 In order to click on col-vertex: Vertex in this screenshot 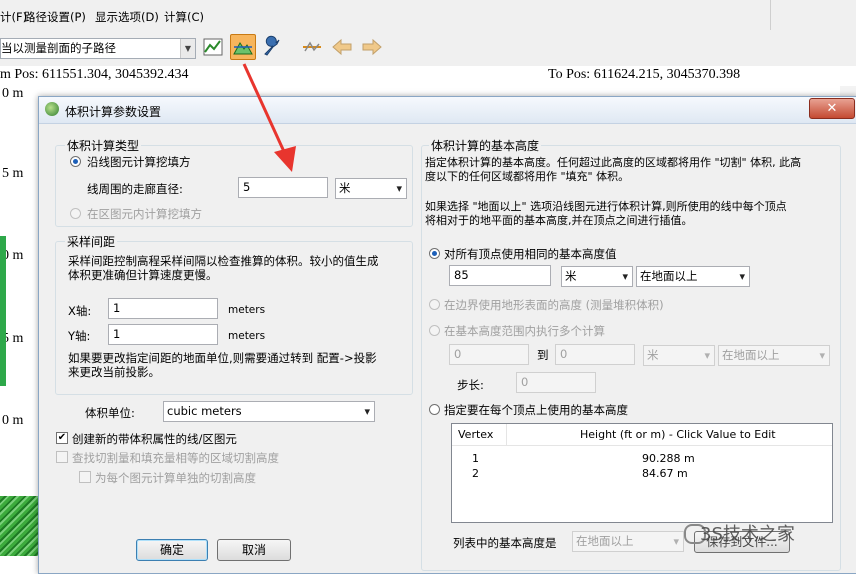, I will do `click(476, 434)`.